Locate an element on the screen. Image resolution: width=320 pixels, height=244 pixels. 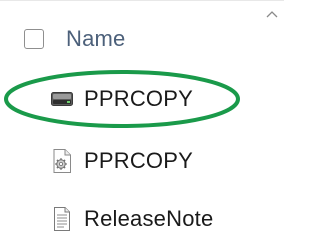
select-all-checkbox is located at coordinates (34, 39).